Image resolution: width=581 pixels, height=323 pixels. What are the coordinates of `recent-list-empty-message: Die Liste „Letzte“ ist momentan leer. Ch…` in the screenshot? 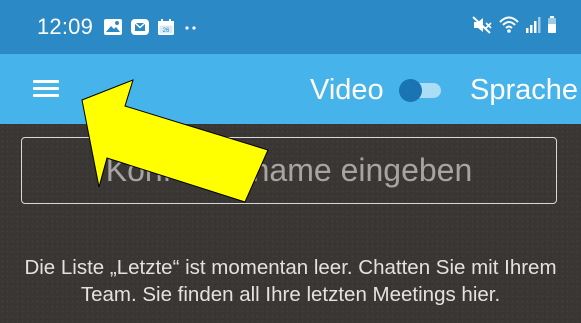 It's located at (290, 281).